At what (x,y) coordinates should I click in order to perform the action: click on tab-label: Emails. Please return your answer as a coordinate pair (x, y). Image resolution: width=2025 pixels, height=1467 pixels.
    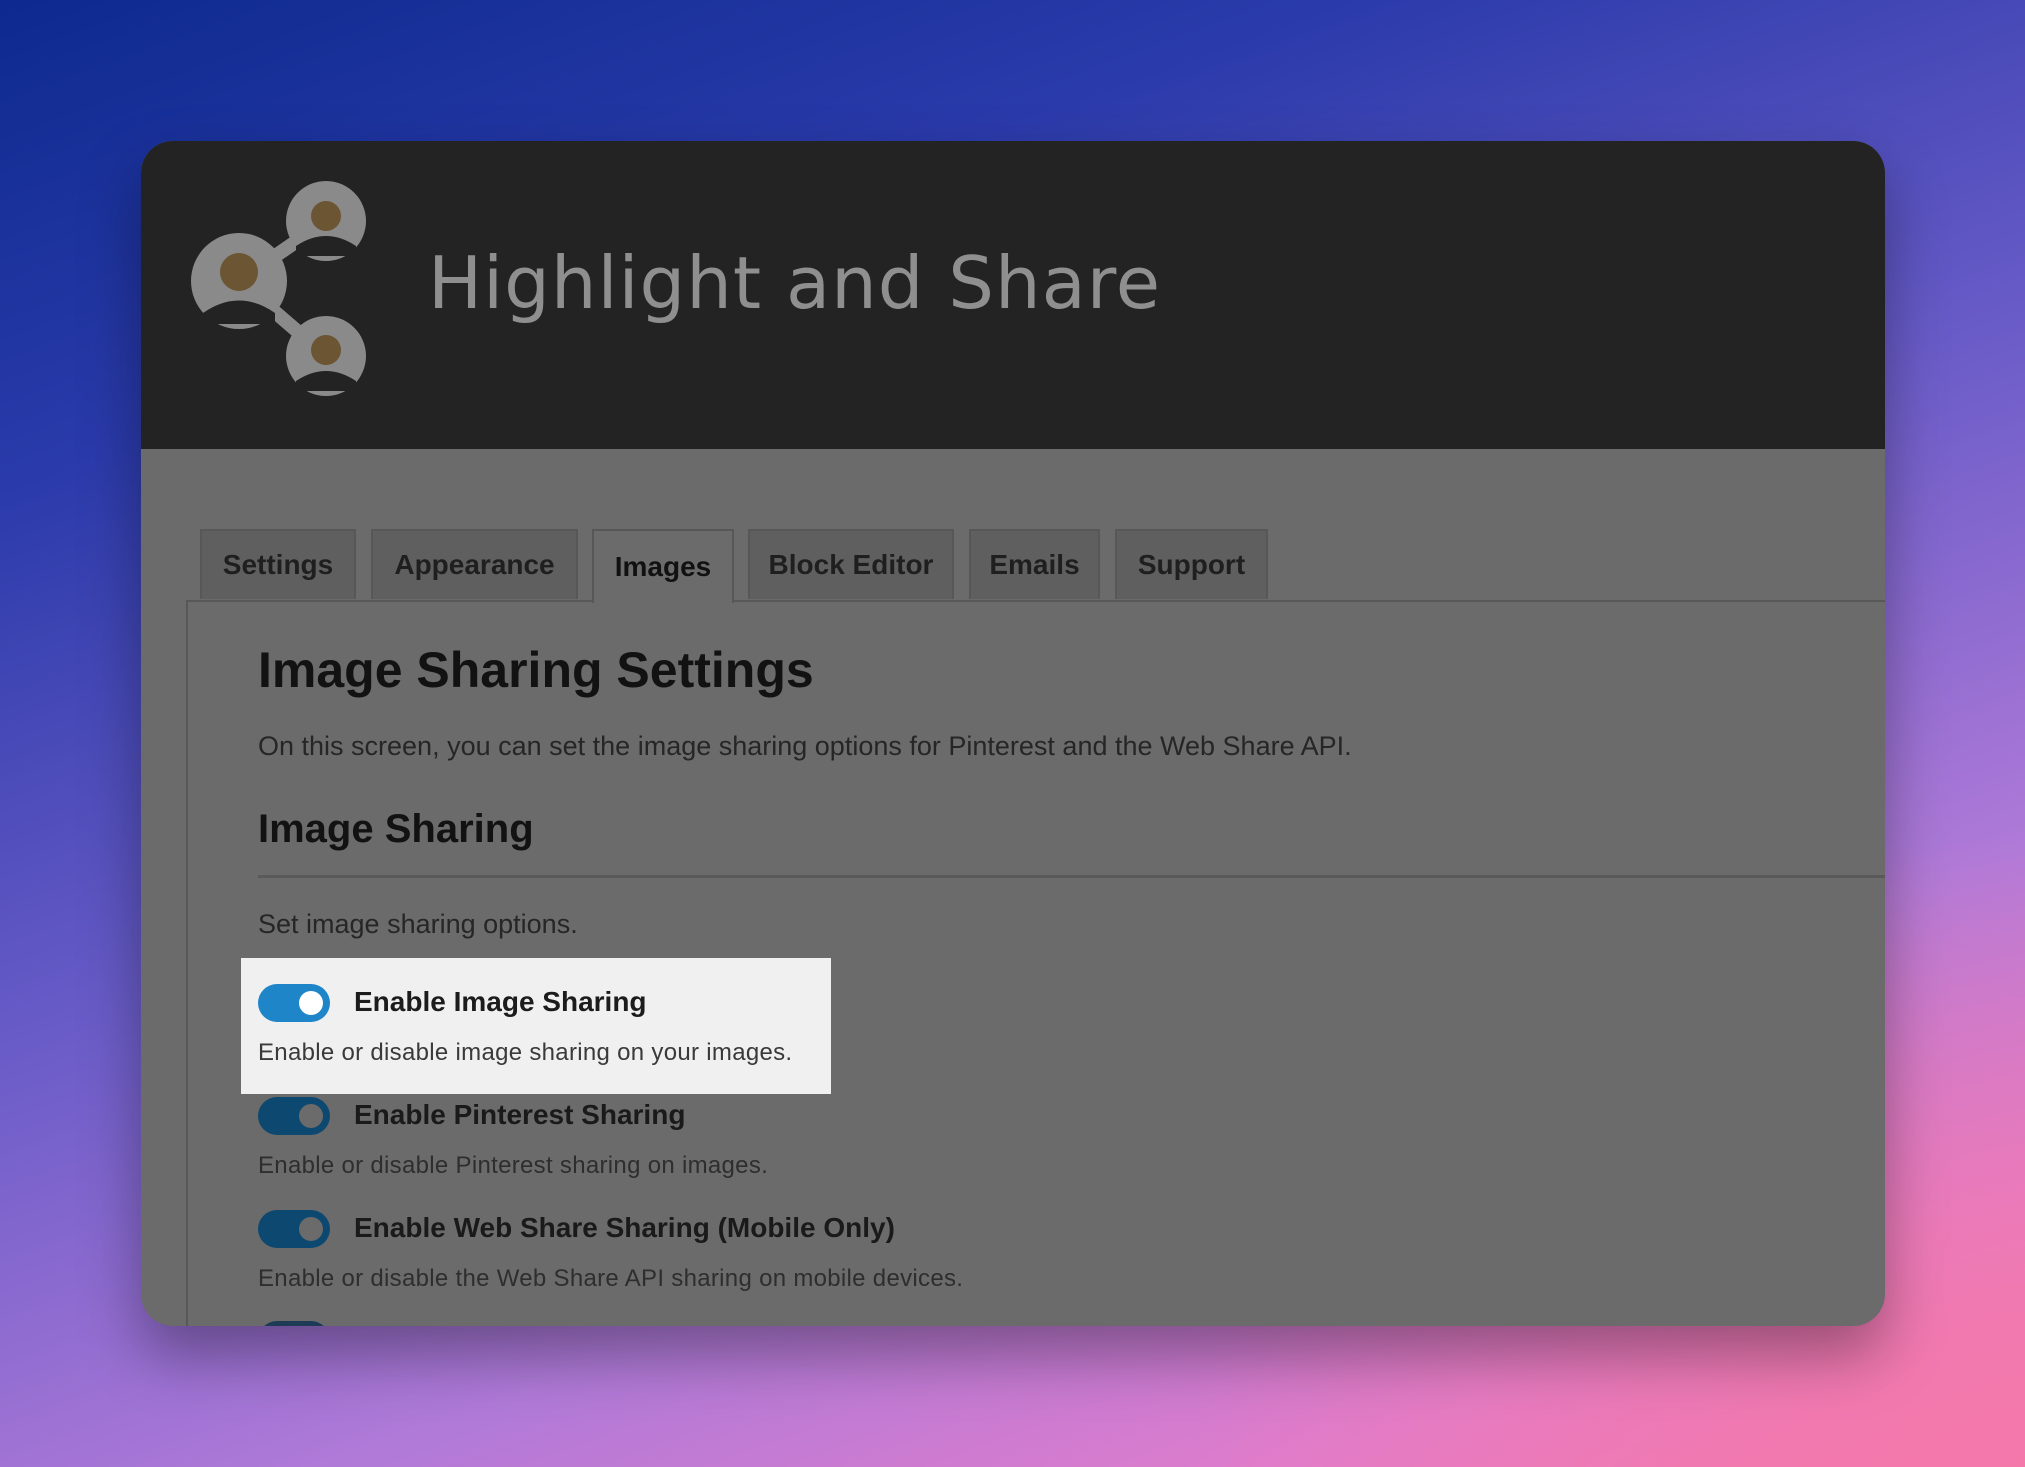
    Looking at the image, I should click on (1034, 564).